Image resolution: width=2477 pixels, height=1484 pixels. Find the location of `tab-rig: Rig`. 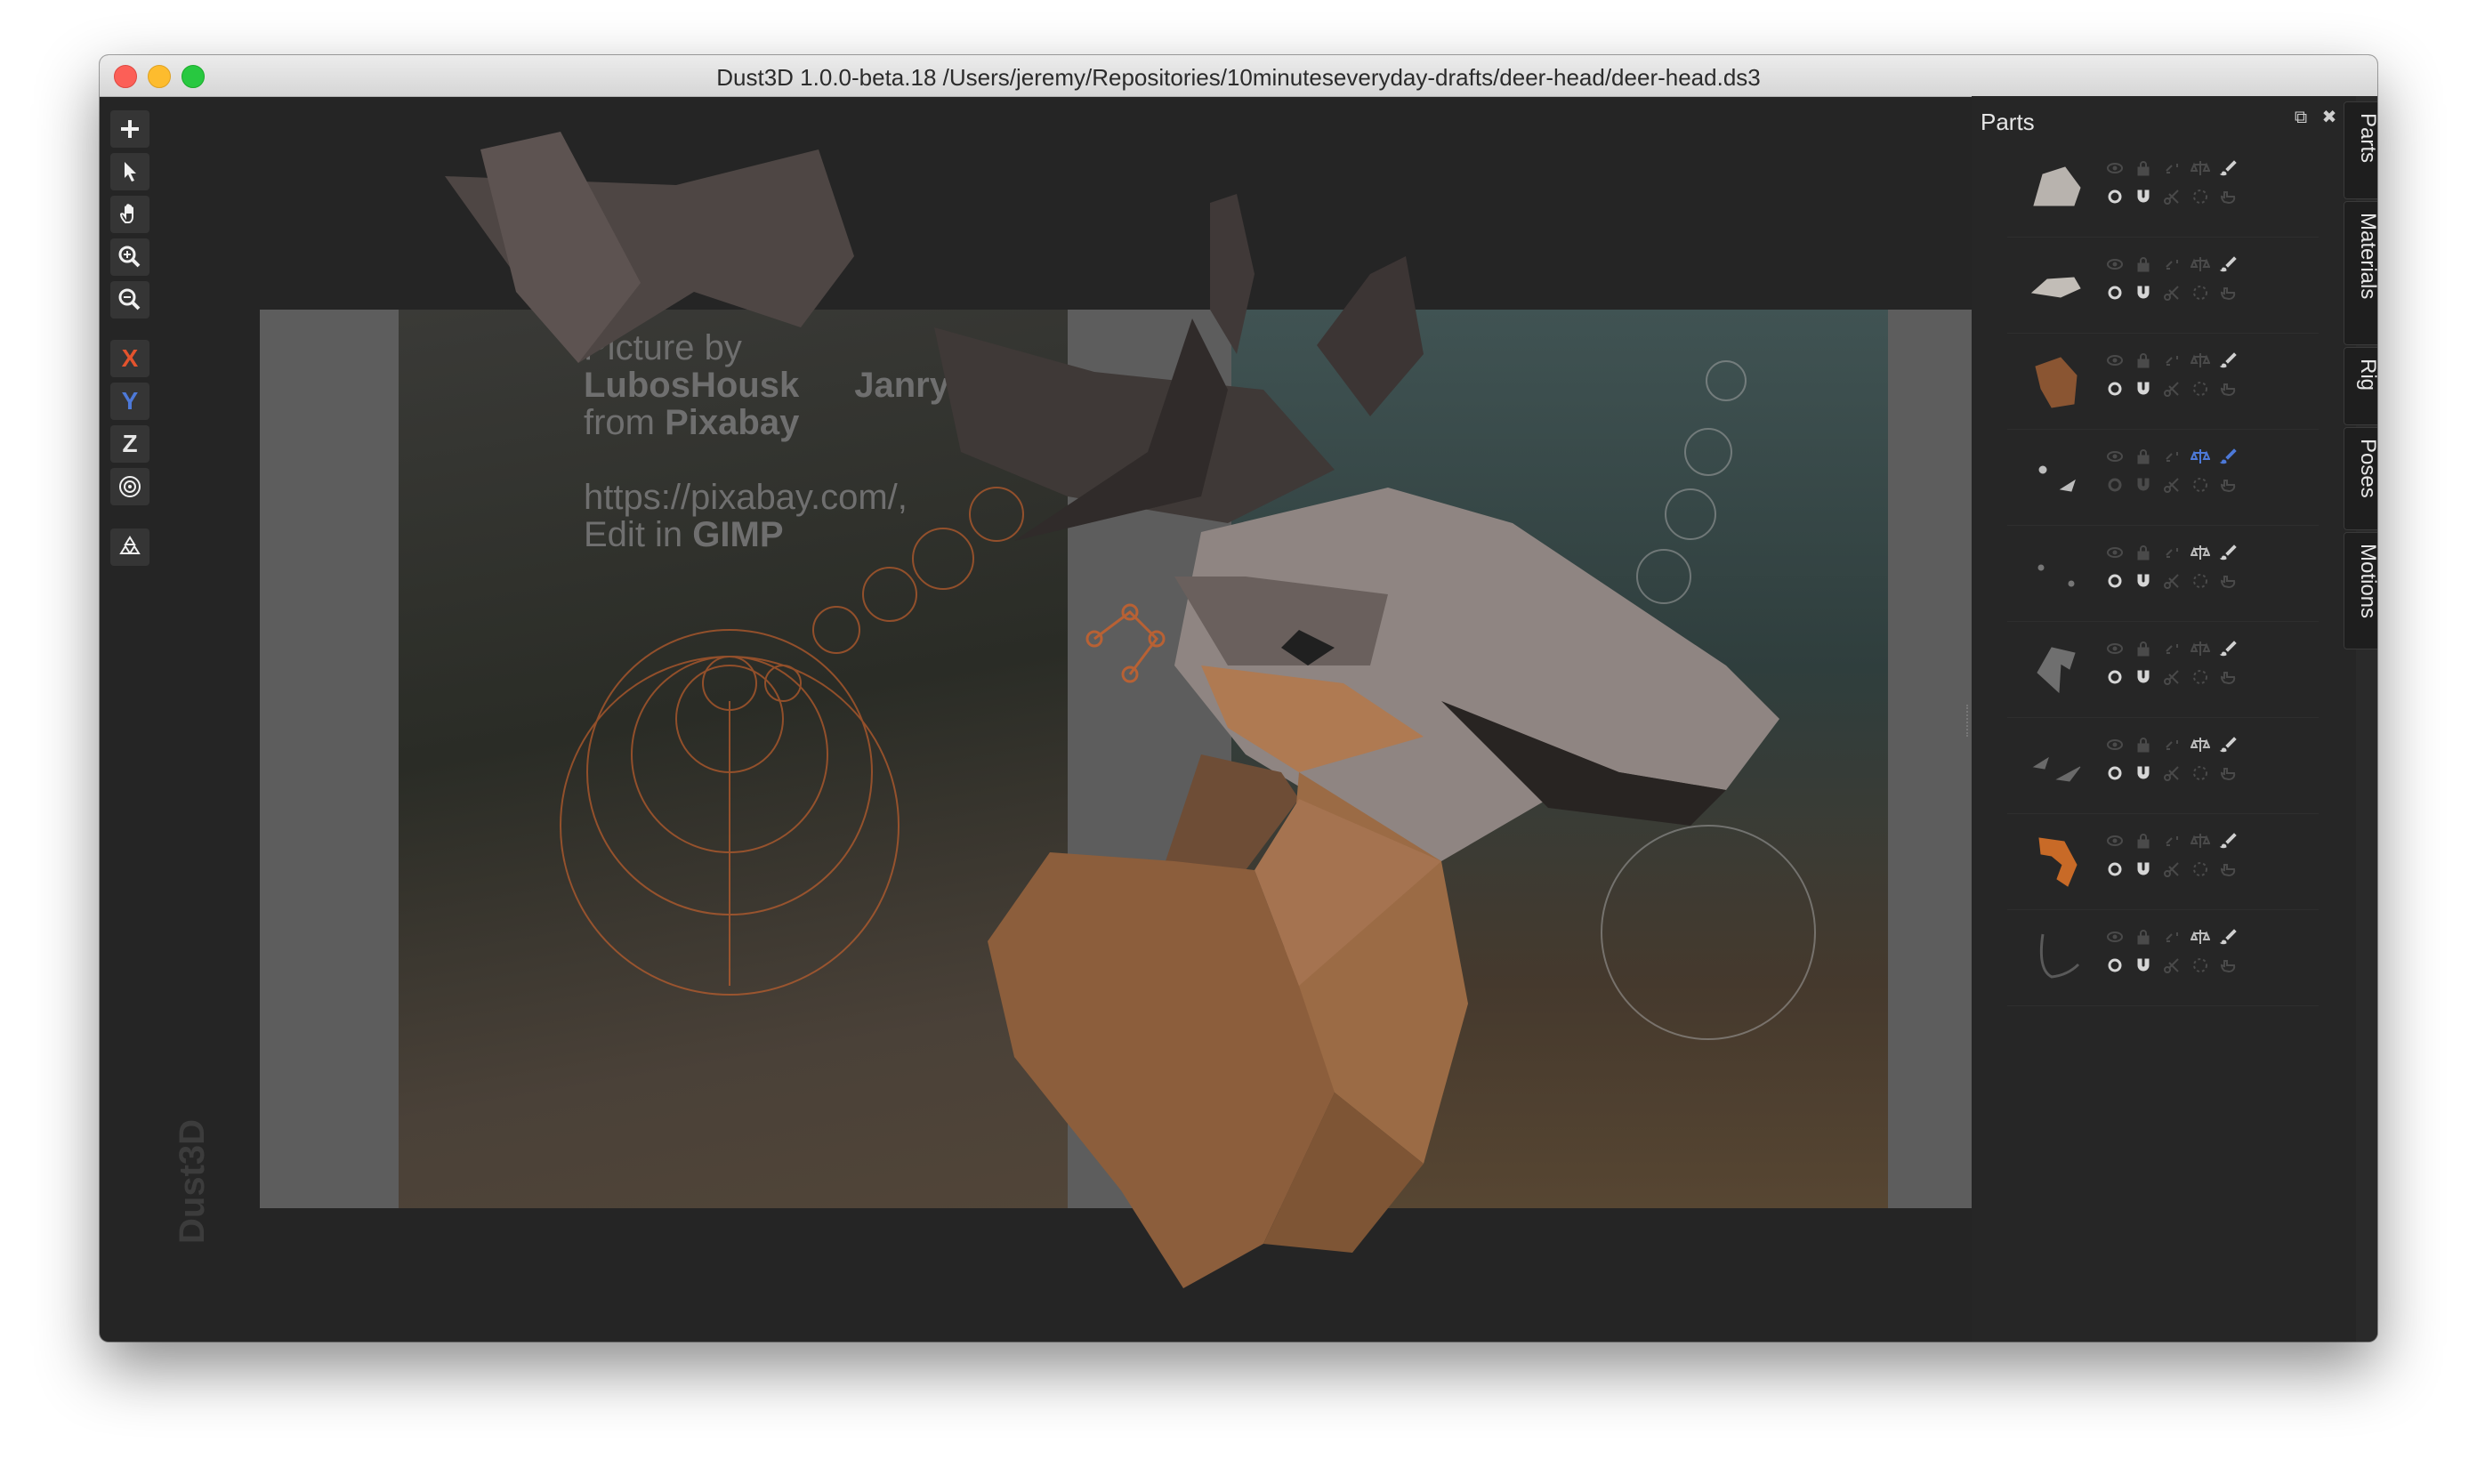

tab-rig: Rig is located at coordinates (2360, 386).